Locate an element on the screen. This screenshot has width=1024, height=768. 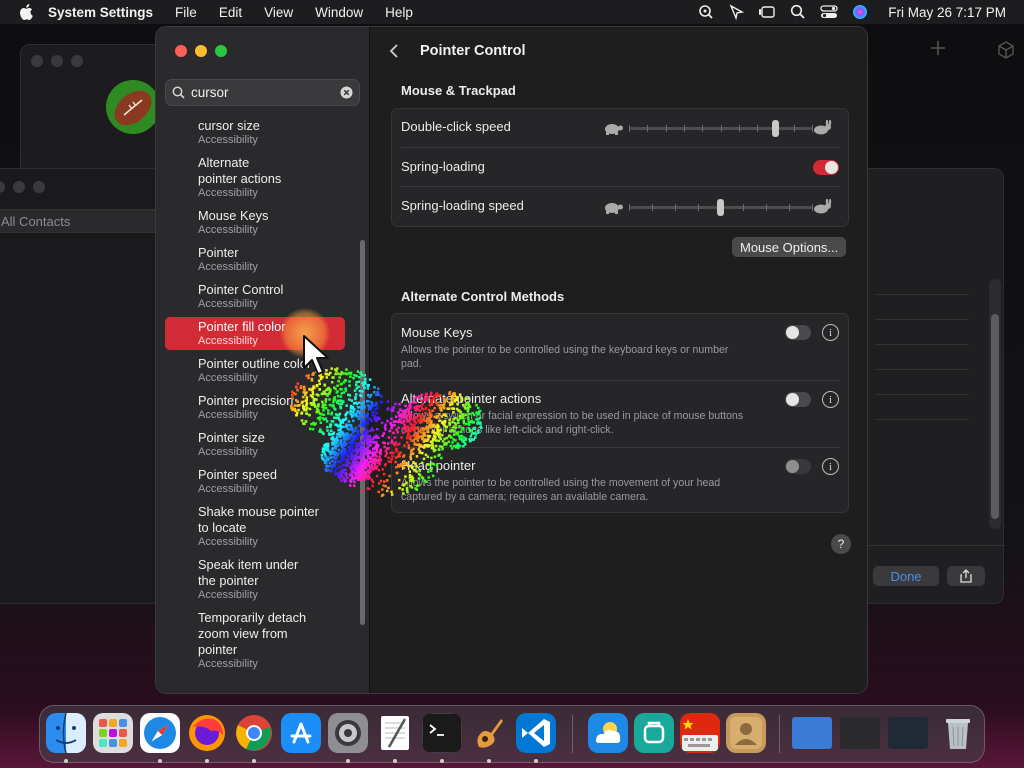
dock-app-visual-studio-code-icon is located at coordinates (536, 733).